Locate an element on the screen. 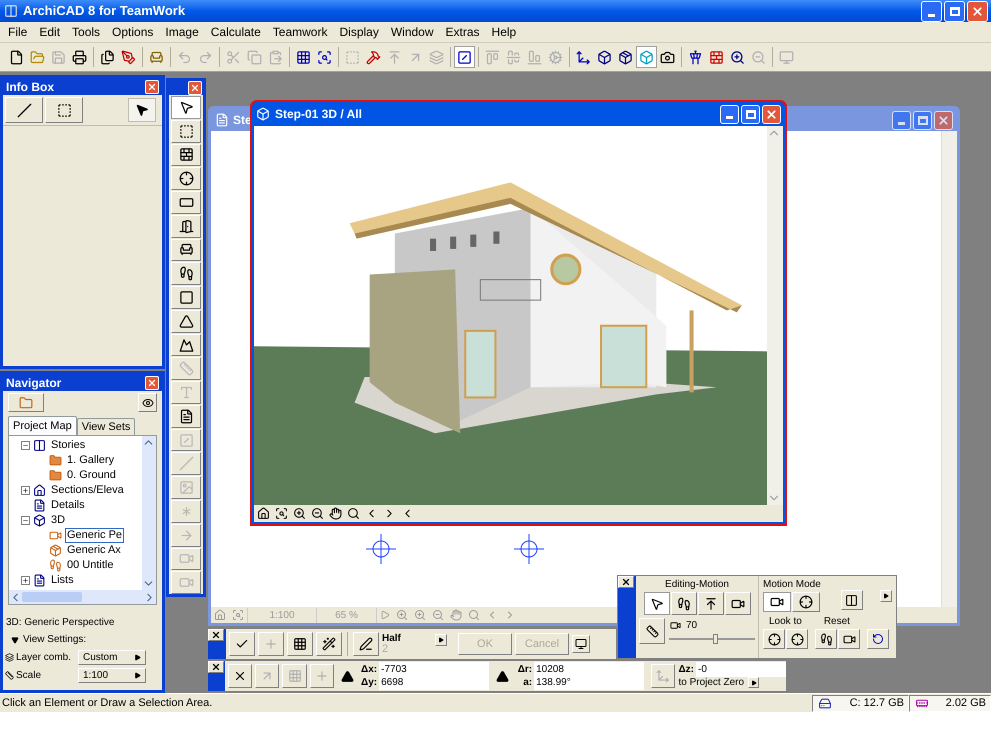 The width and height of the screenshot is (991, 743). pen-number: 2 is located at coordinates (386, 649).